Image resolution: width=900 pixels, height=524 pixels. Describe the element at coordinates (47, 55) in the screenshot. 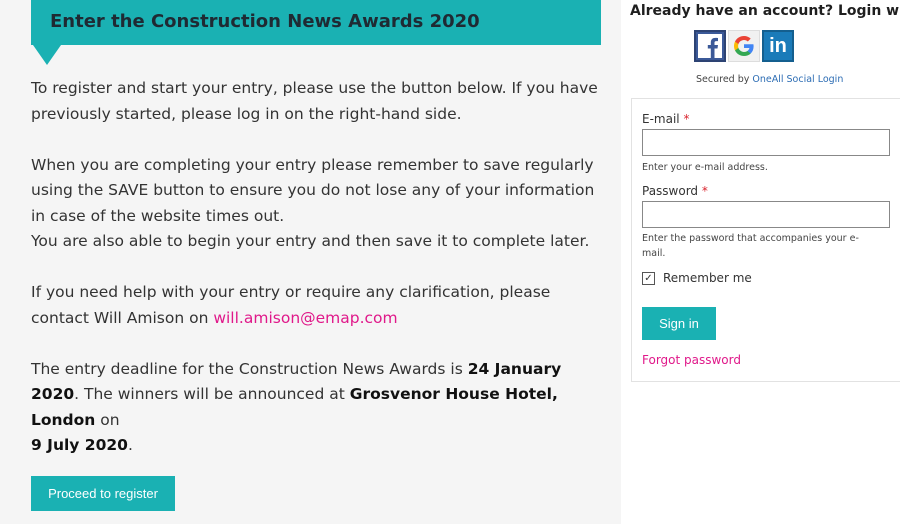

I see `banner-pointer` at that location.